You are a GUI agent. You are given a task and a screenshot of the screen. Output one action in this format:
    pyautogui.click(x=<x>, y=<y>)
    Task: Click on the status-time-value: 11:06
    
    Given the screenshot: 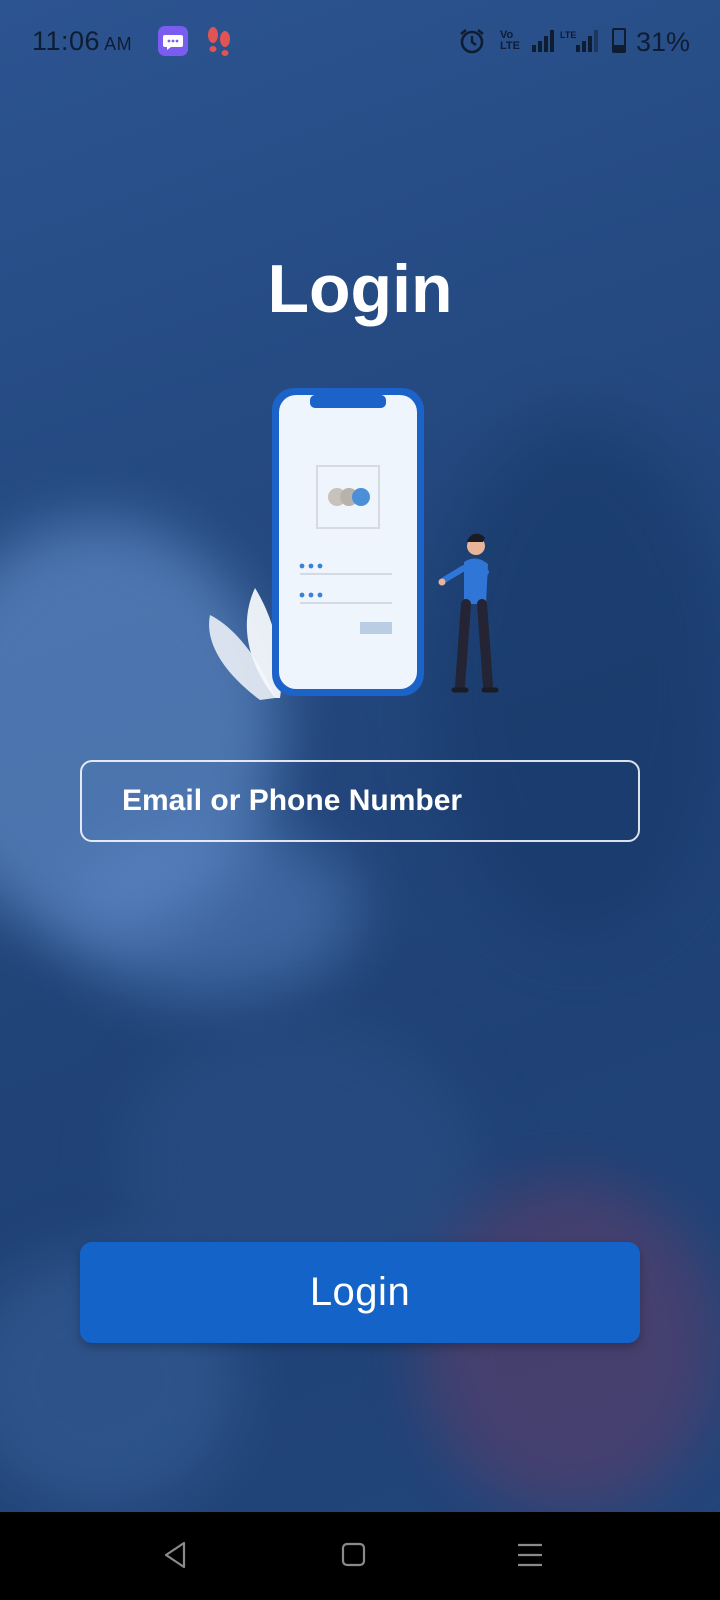 What is the action you would take?
    pyautogui.click(x=66, y=41)
    